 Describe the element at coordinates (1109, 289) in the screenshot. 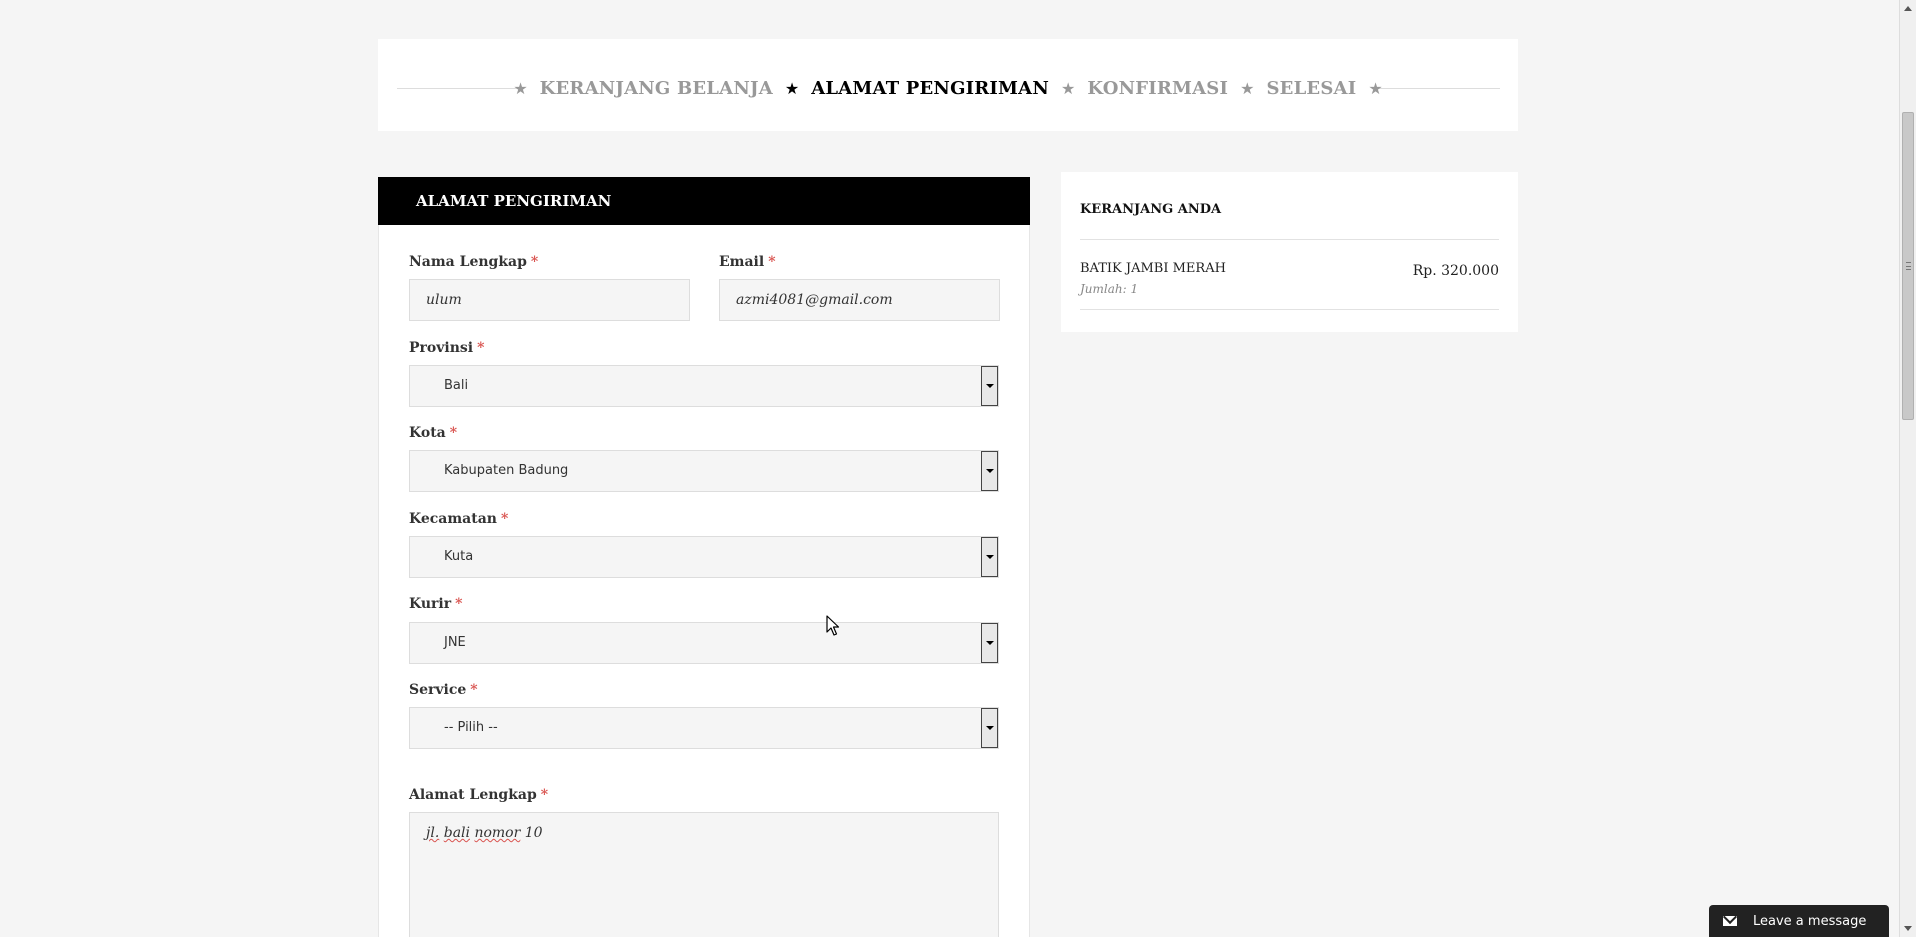

I see `cart-item-qty: Jumlah: 1` at that location.